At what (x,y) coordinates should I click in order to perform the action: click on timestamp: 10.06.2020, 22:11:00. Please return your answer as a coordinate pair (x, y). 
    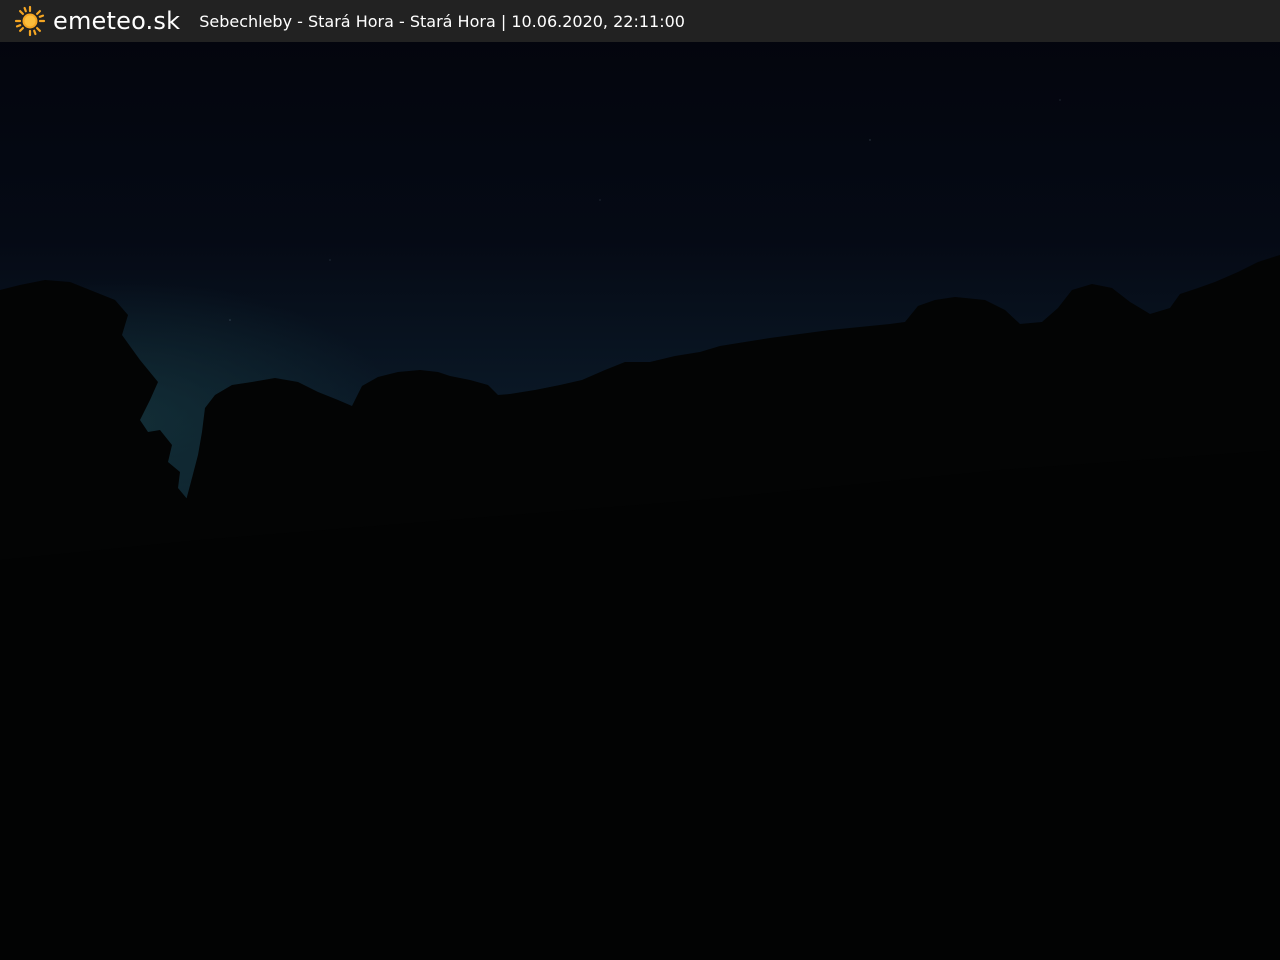
    Looking at the image, I should click on (598, 21).